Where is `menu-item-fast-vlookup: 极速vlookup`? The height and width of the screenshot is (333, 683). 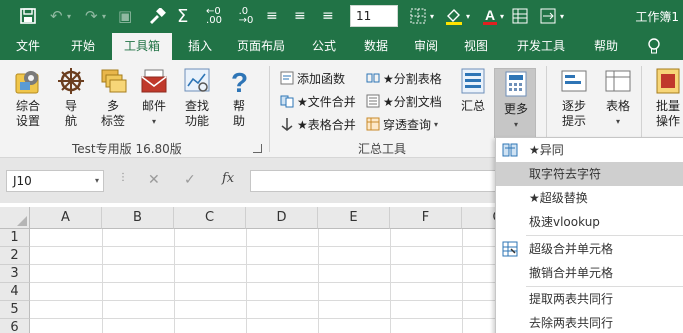
menu-item-fast-vlookup: 极速vlookup is located at coordinates (589, 222).